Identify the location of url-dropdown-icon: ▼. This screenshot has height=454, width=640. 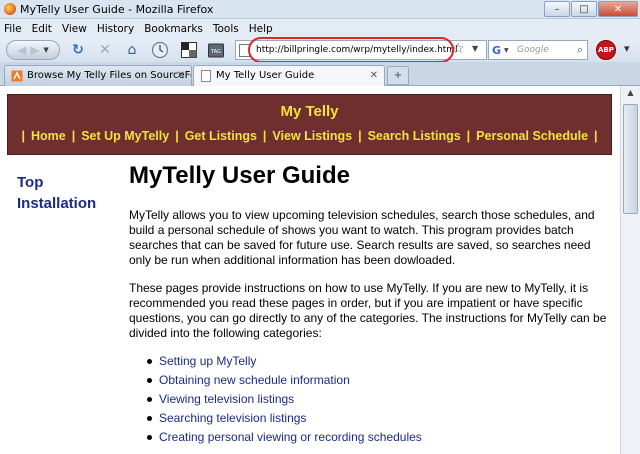
(475, 48).